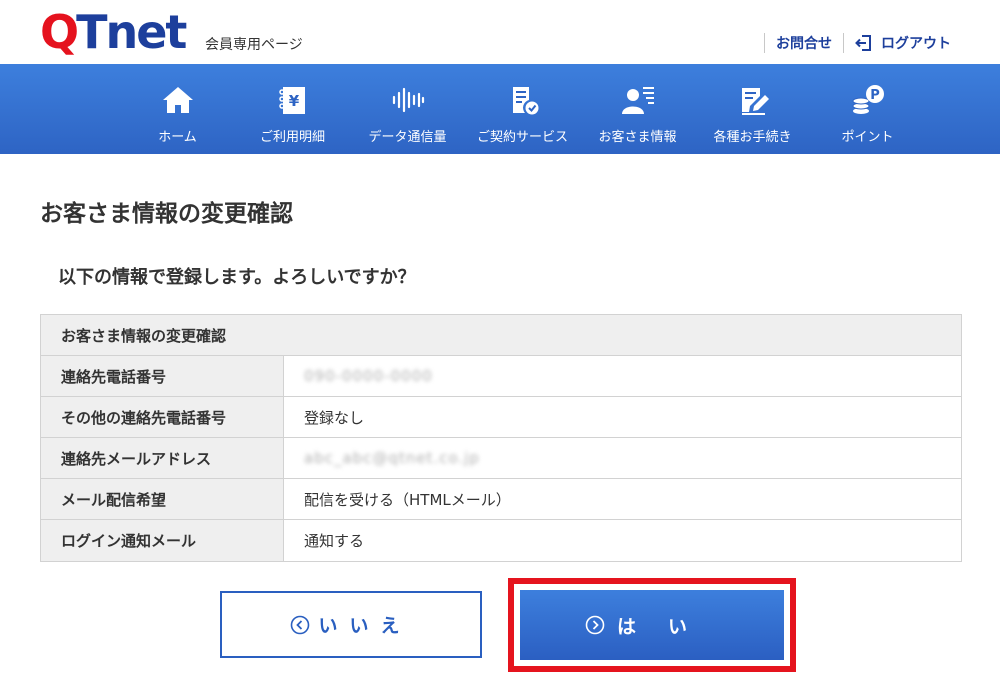  What do you see at coordinates (254, 45) in the screenshot?
I see `member-page-subtitle: 会員専用ページ` at bounding box center [254, 45].